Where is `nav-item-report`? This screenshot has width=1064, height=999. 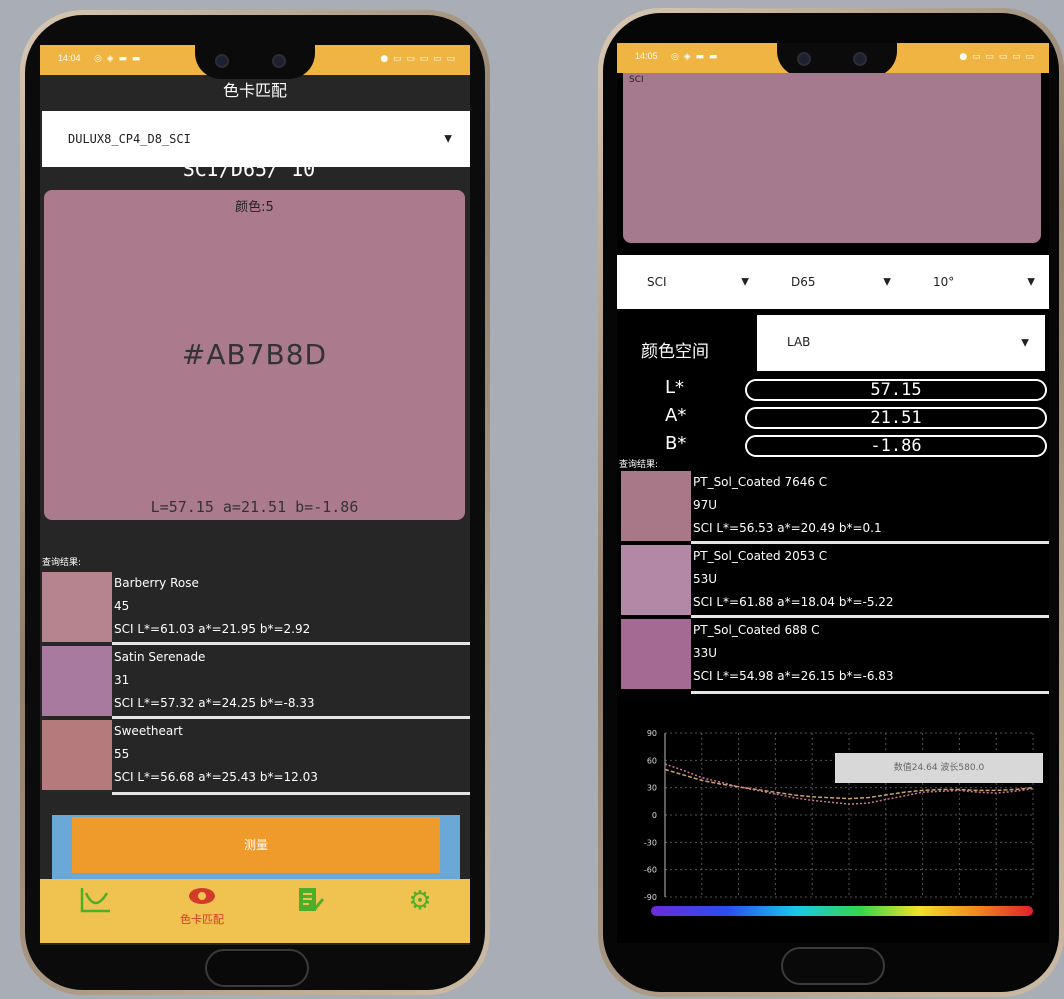 nav-item-report is located at coordinates (310, 902).